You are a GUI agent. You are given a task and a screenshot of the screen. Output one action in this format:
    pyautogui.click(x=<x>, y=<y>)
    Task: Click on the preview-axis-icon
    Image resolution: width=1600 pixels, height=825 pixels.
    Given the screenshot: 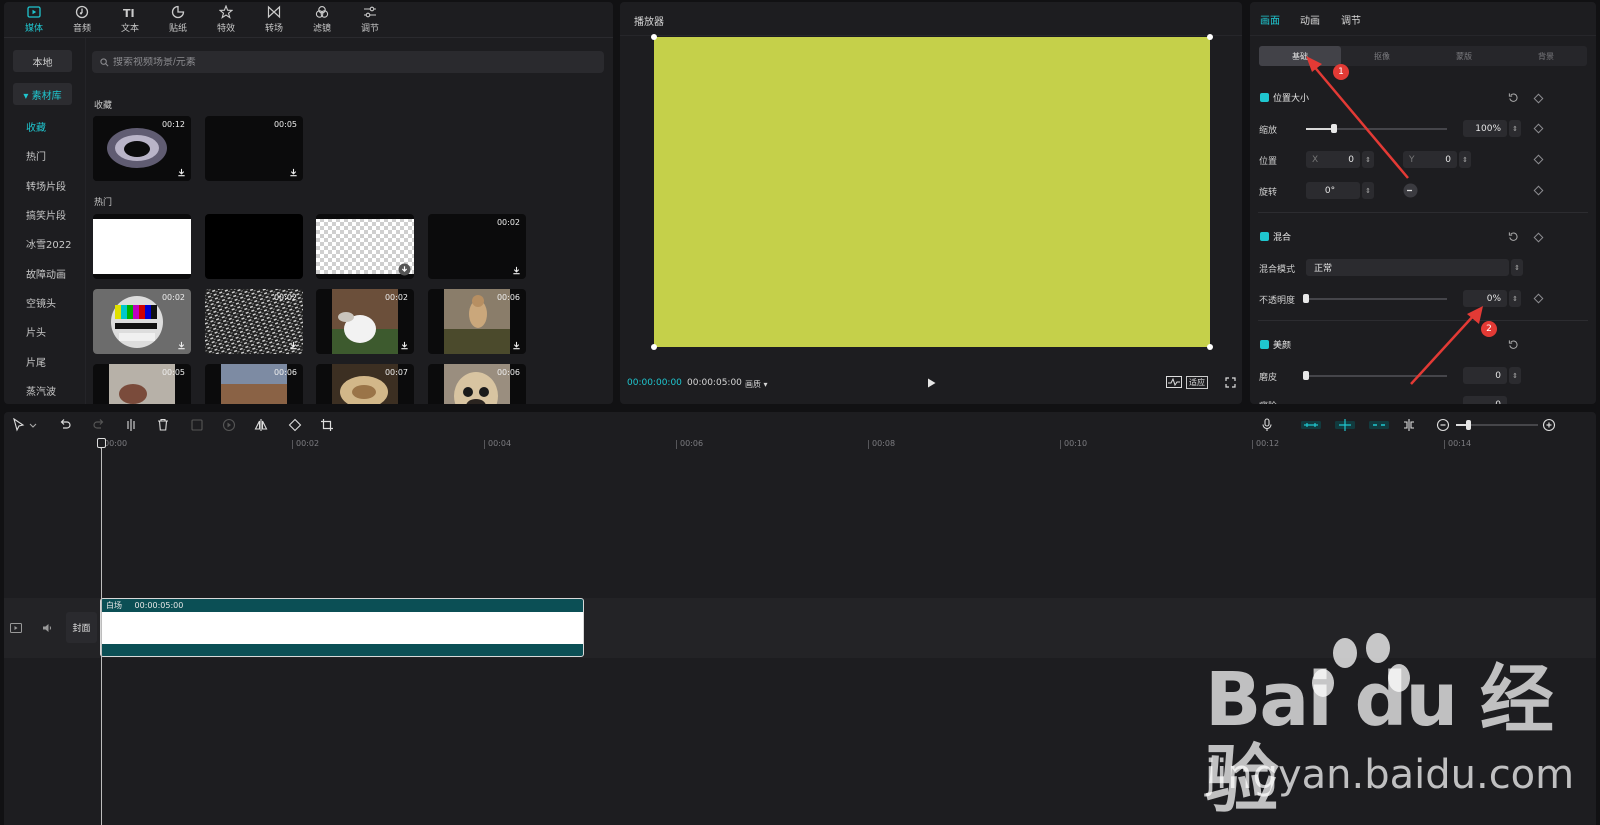 What is the action you would take?
    pyautogui.click(x=1409, y=425)
    